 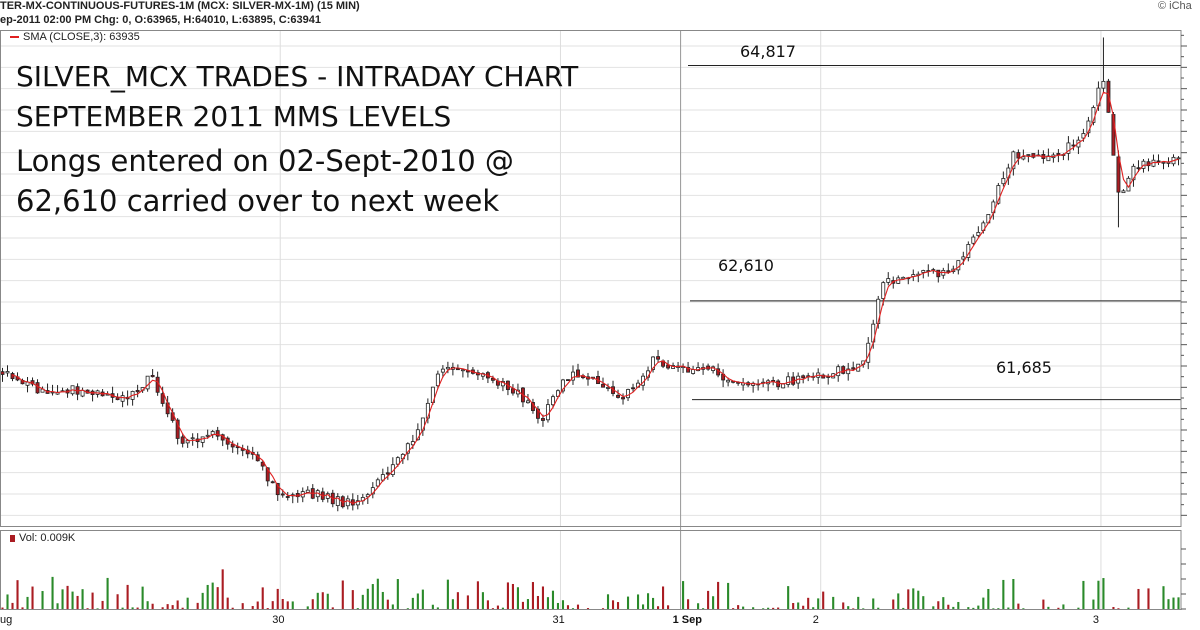 What do you see at coordinates (768, 51) in the screenshot?
I see `level-label-1: 64,817` at bounding box center [768, 51].